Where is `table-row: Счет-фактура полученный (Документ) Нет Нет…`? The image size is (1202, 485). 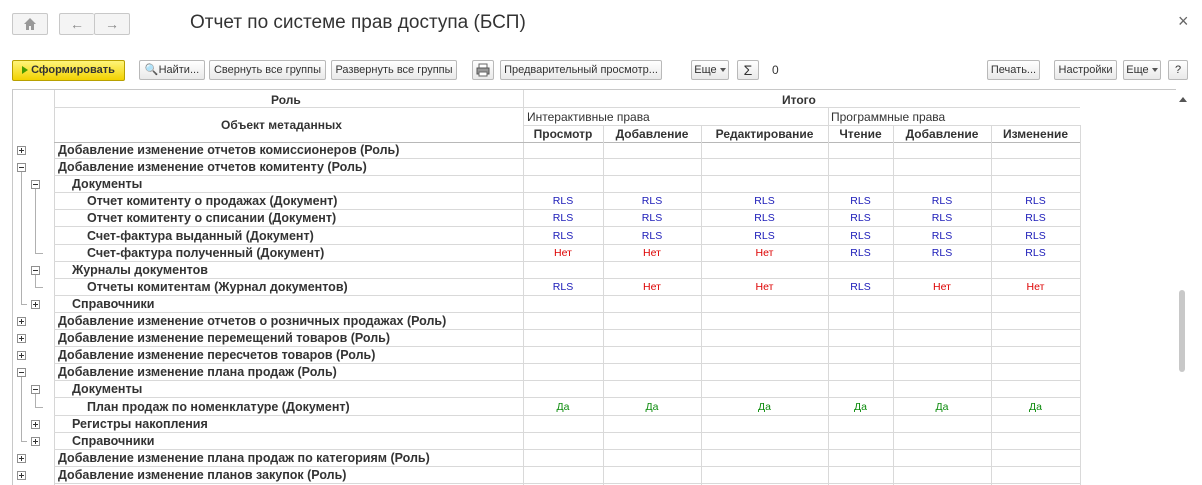 table-row: Счет-фактура полученный (Документ) Нет Нет… is located at coordinates (547, 253).